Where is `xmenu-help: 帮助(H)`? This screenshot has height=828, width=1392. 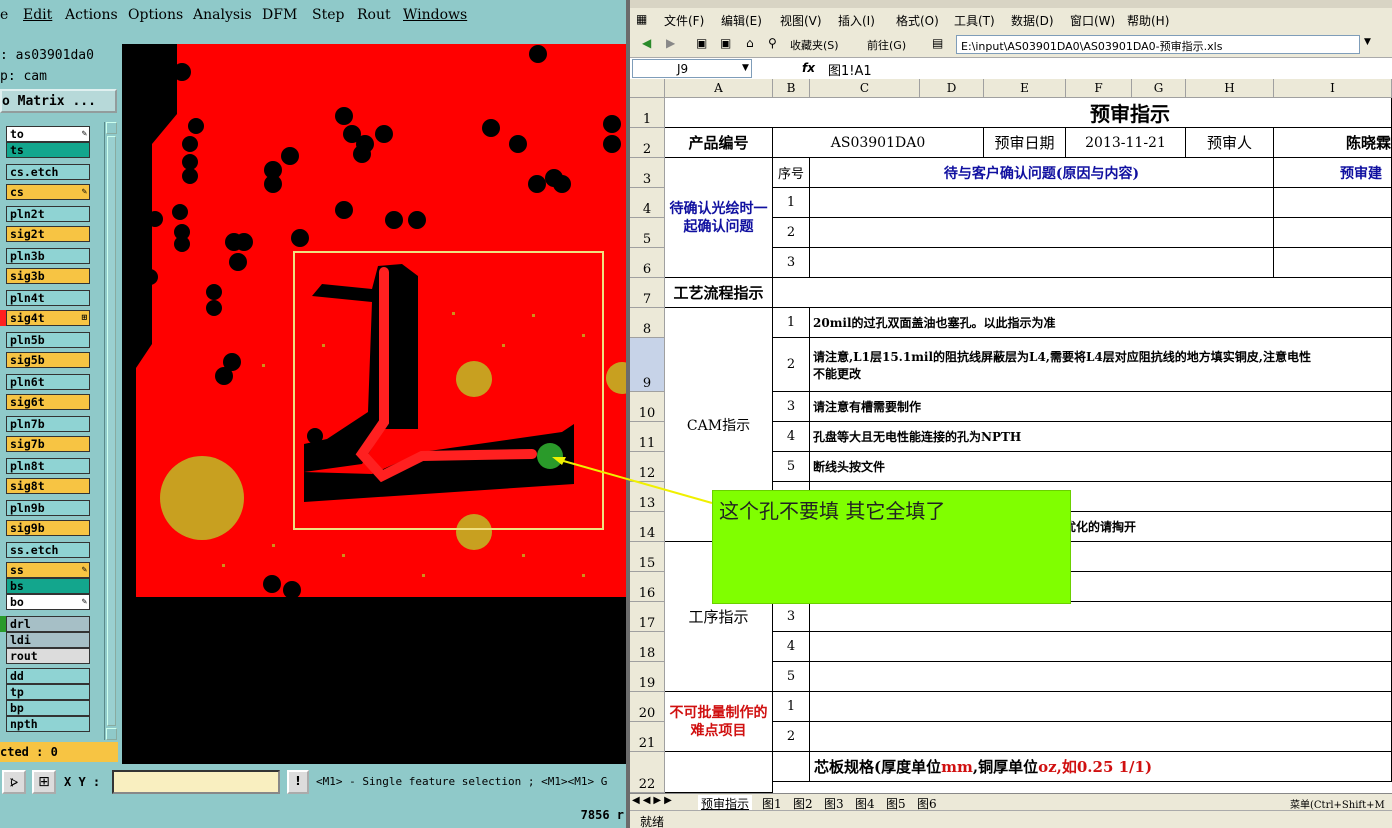 xmenu-help: 帮助(H) is located at coordinates (1148, 20).